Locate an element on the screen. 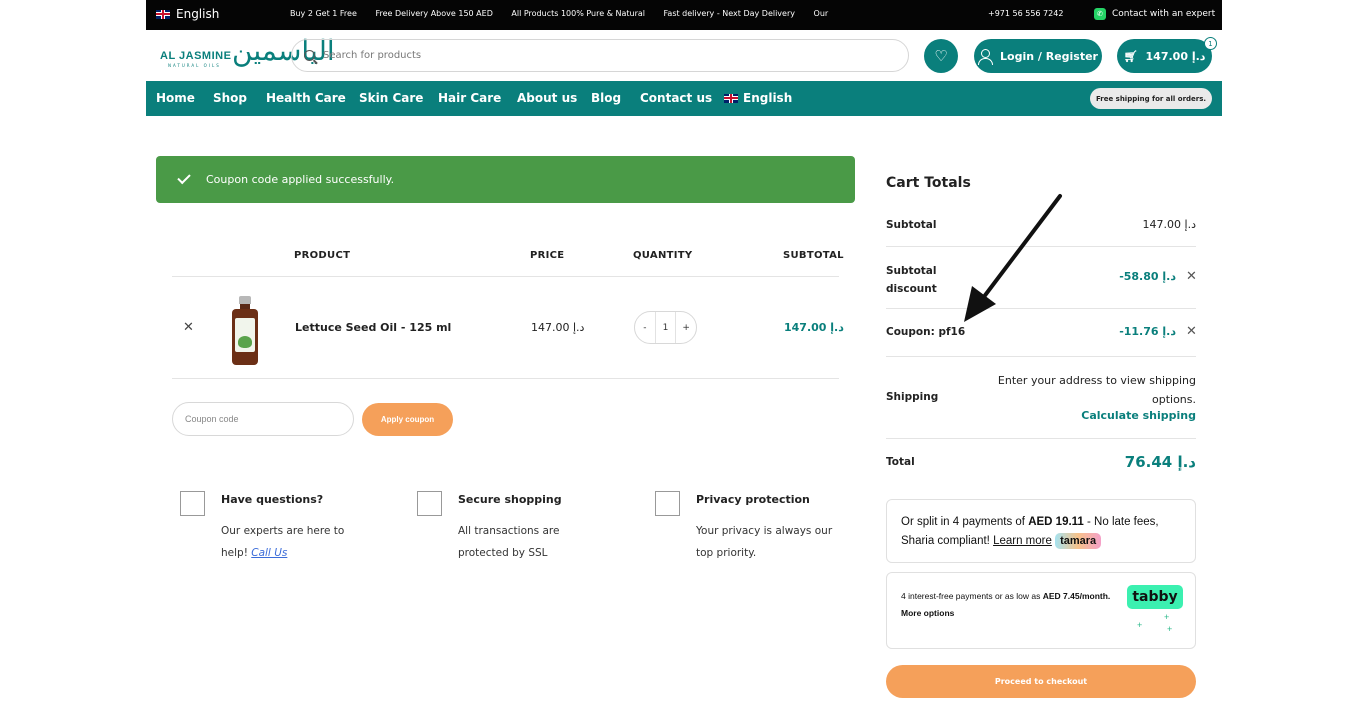  nav-item-home: Home is located at coordinates (175, 98).